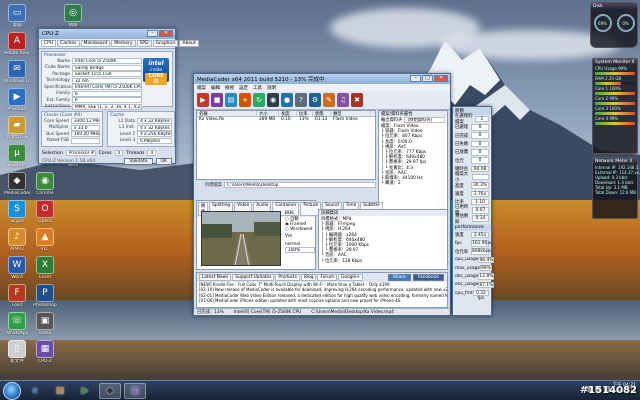 The width and height of the screenshot is (640, 400). Describe the element at coordinates (343, 100) in the screenshot. I see `toolbar-button-icon: ♫` at that location.